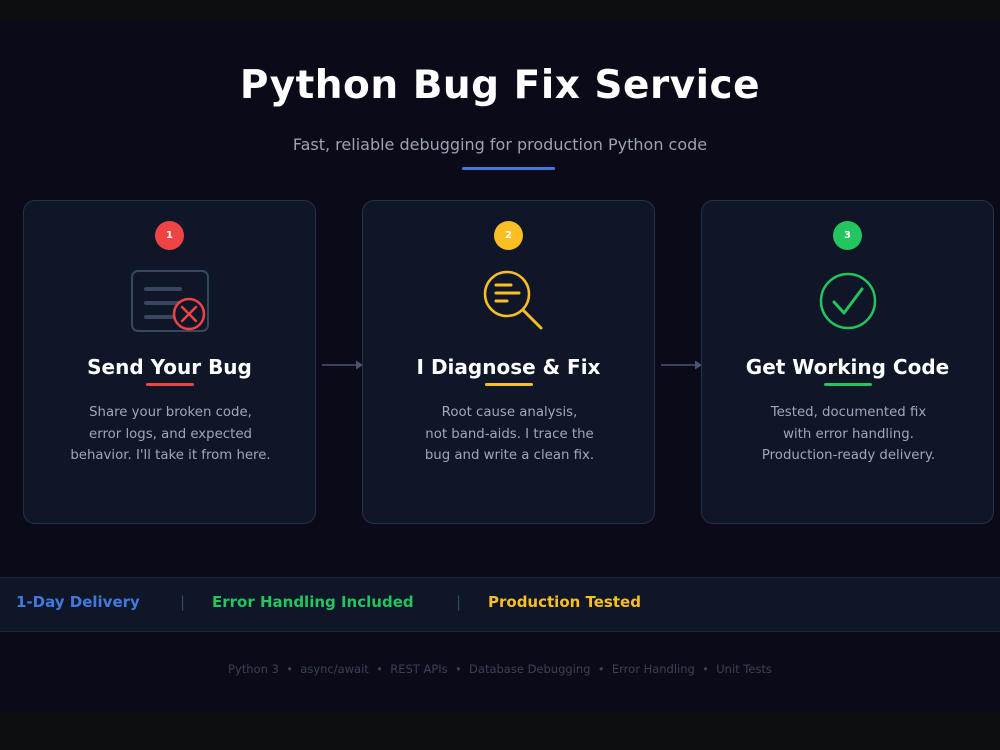 Image resolution: width=1000 pixels, height=750 pixels. Describe the element at coordinates (170, 302) in the screenshot. I see `document-error-icon` at that location.